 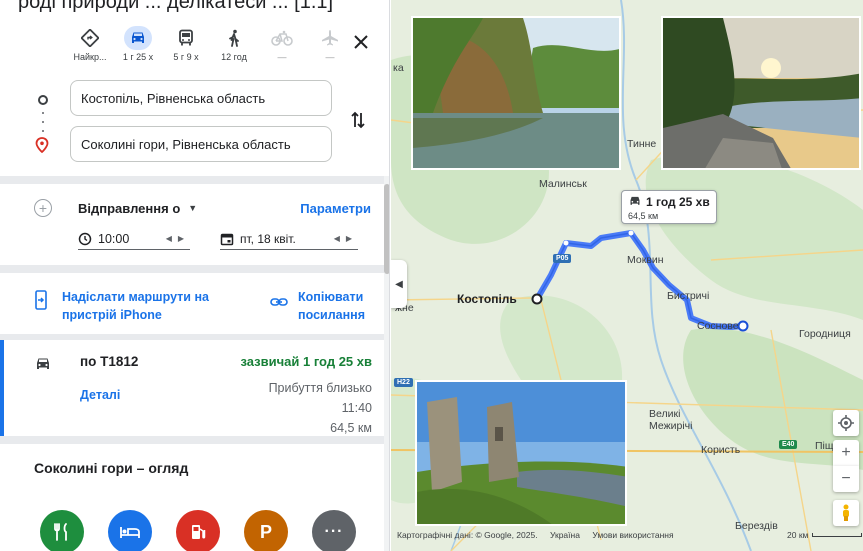 What do you see at coordinates (135, 297) in the screenshot?
I see `send-to-phone-line1: Надіслати маршрути на` at bounding box center [135, 297].